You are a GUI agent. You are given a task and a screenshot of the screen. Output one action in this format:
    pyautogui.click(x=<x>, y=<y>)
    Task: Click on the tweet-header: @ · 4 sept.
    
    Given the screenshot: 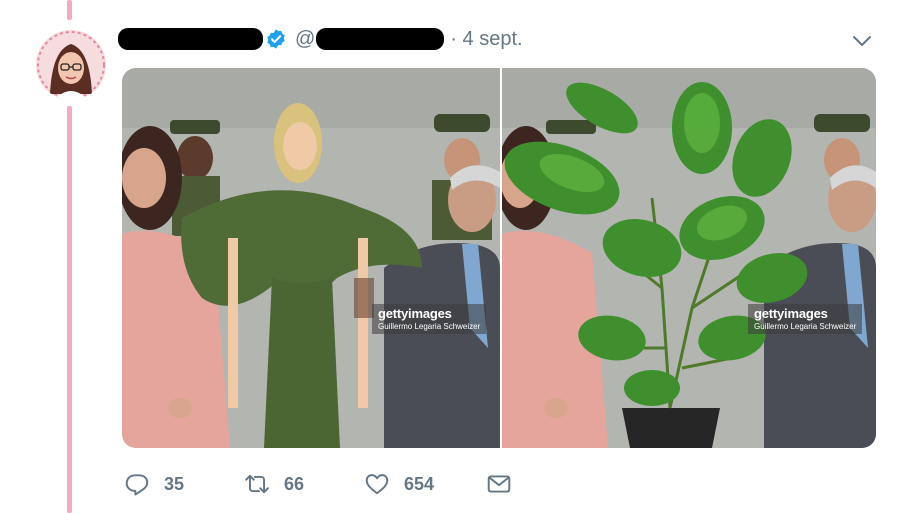 What is the action you would take?
    pyautogui.click(x=320, y=39)
    